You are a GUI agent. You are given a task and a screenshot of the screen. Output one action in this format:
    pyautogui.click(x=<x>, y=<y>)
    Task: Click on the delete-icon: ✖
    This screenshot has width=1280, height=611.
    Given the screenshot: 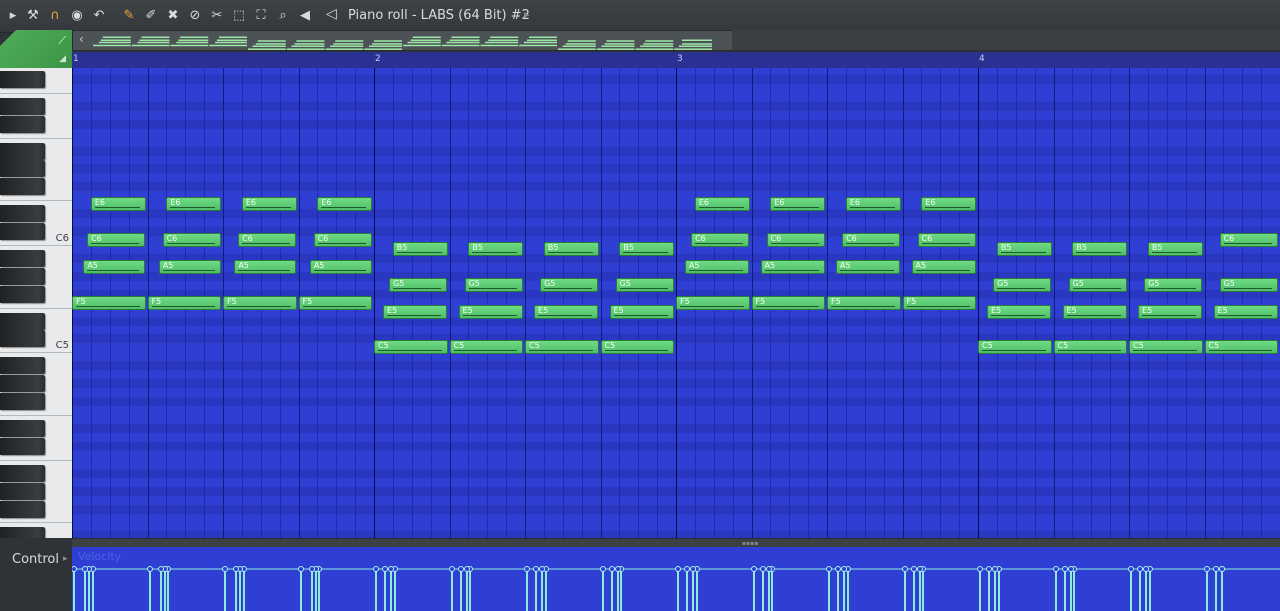 What is the action you would take?
    pyautogui.click(x=173, y=16)
    